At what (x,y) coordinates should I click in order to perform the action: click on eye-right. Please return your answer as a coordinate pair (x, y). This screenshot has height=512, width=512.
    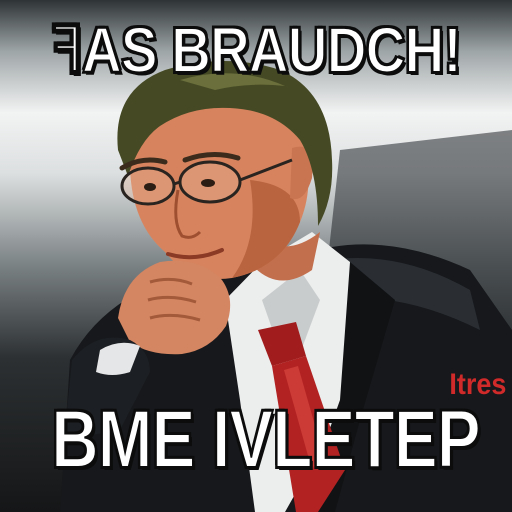
    Looking at the image, I should click on (208, 183).